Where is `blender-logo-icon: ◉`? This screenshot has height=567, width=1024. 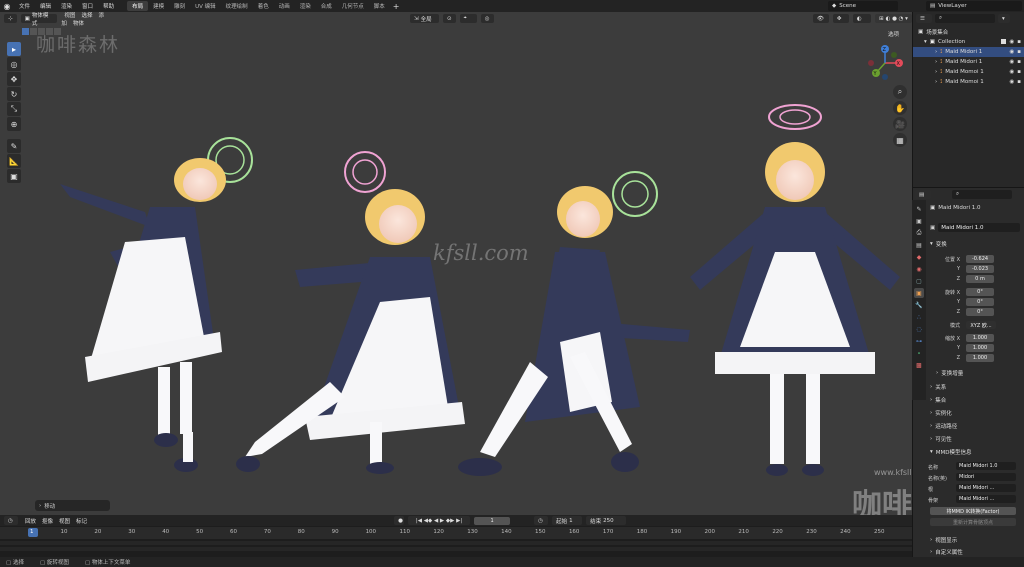 blender-logo-icon: ◉ is located at coordinates (7, 6).